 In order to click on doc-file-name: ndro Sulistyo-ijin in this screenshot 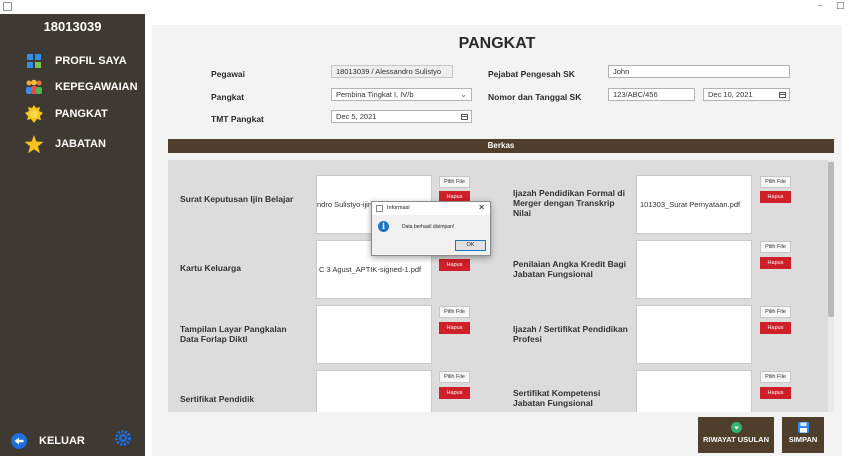, I will do `click(345, 204)`.